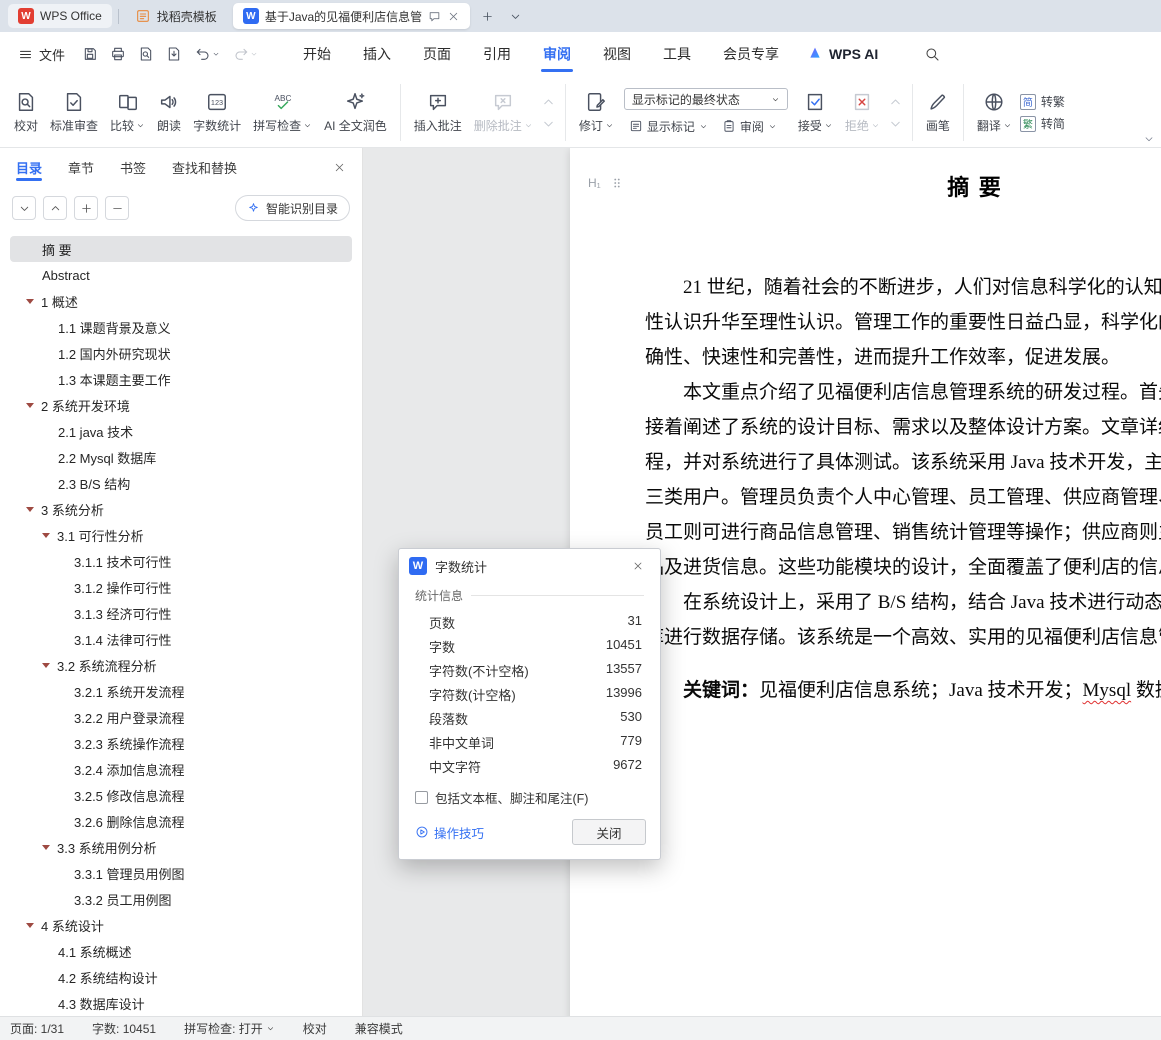 Image resolution: width=1161 pixels, height=1040 pixels. What do you see at coordinates (181, 1003) in the screenshot?
I see `toc-item: 4.3 数据库设计` at bounding box center [181, 1003].